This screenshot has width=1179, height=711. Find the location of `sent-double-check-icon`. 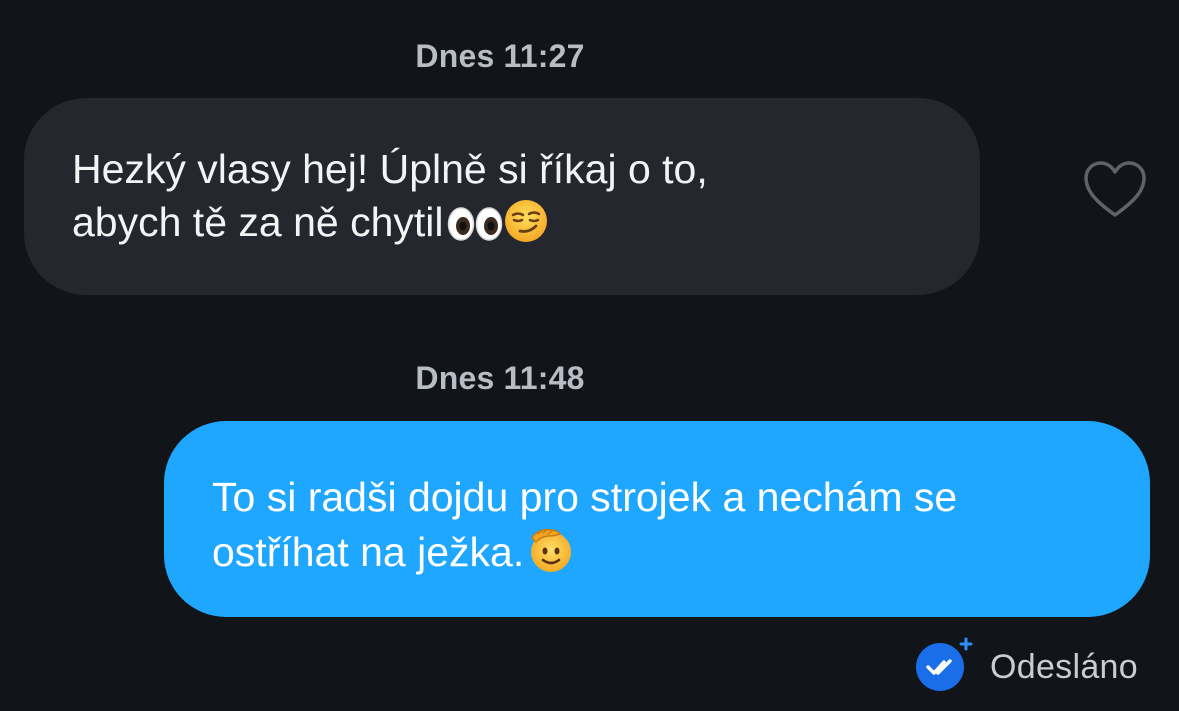

sent-double-check-icon is located at coordinates (943, 665).